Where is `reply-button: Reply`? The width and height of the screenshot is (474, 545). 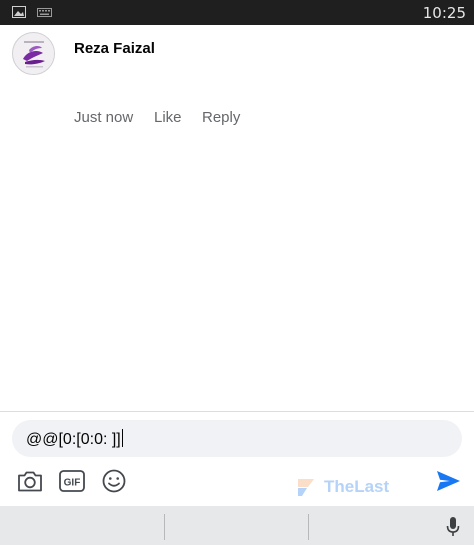
reply-button: Reply is located at coordinates (221, 117).